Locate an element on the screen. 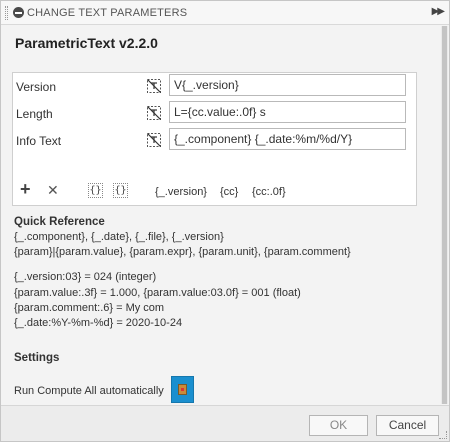 This screenshot has height=442, width=450. insert-version-button: {_.version} is located at coordinates (181, 192).